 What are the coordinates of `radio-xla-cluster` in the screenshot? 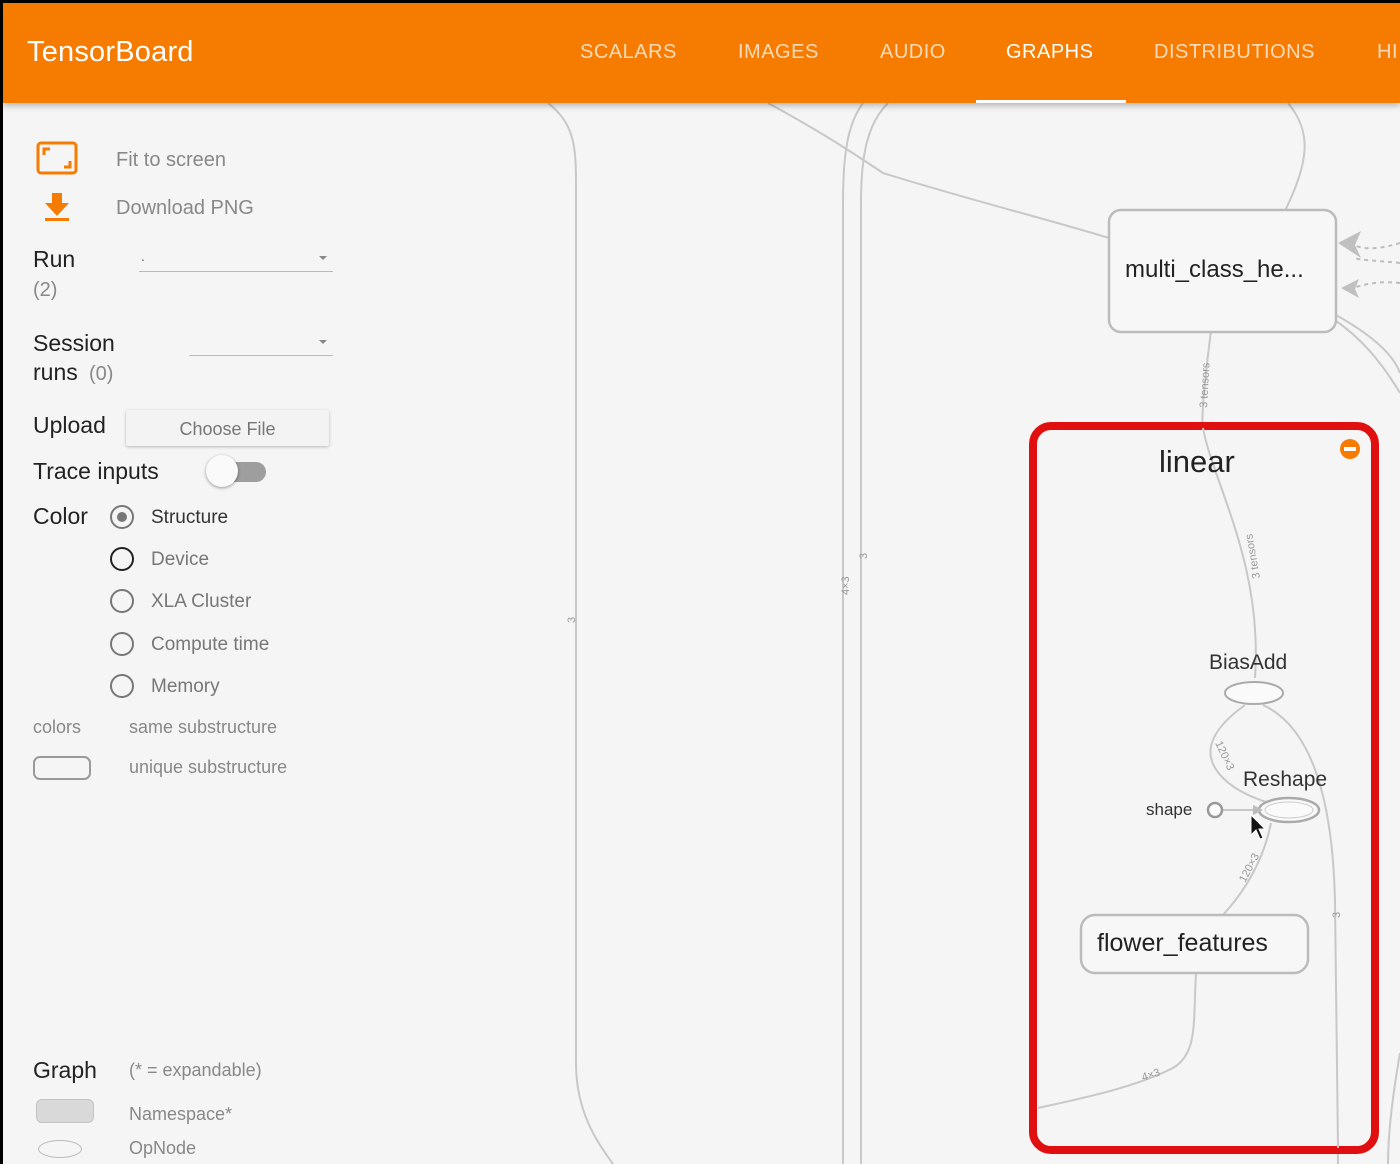 It's located at (122, 601).